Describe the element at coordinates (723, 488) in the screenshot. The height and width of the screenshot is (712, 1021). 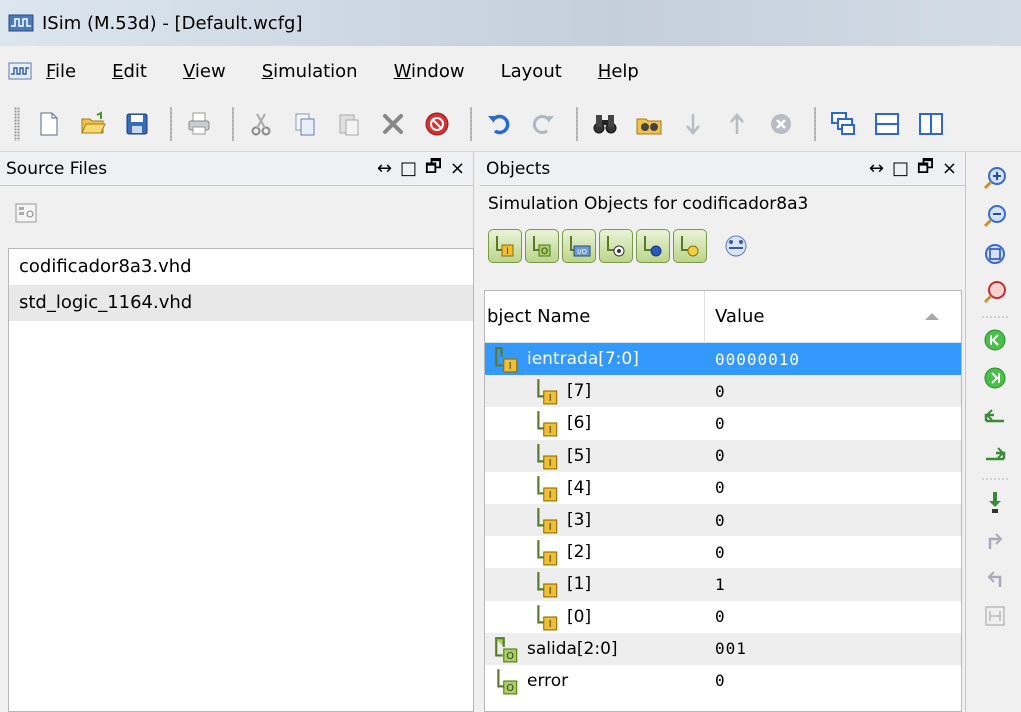
I see `object-row: I [4] 0` at that location.